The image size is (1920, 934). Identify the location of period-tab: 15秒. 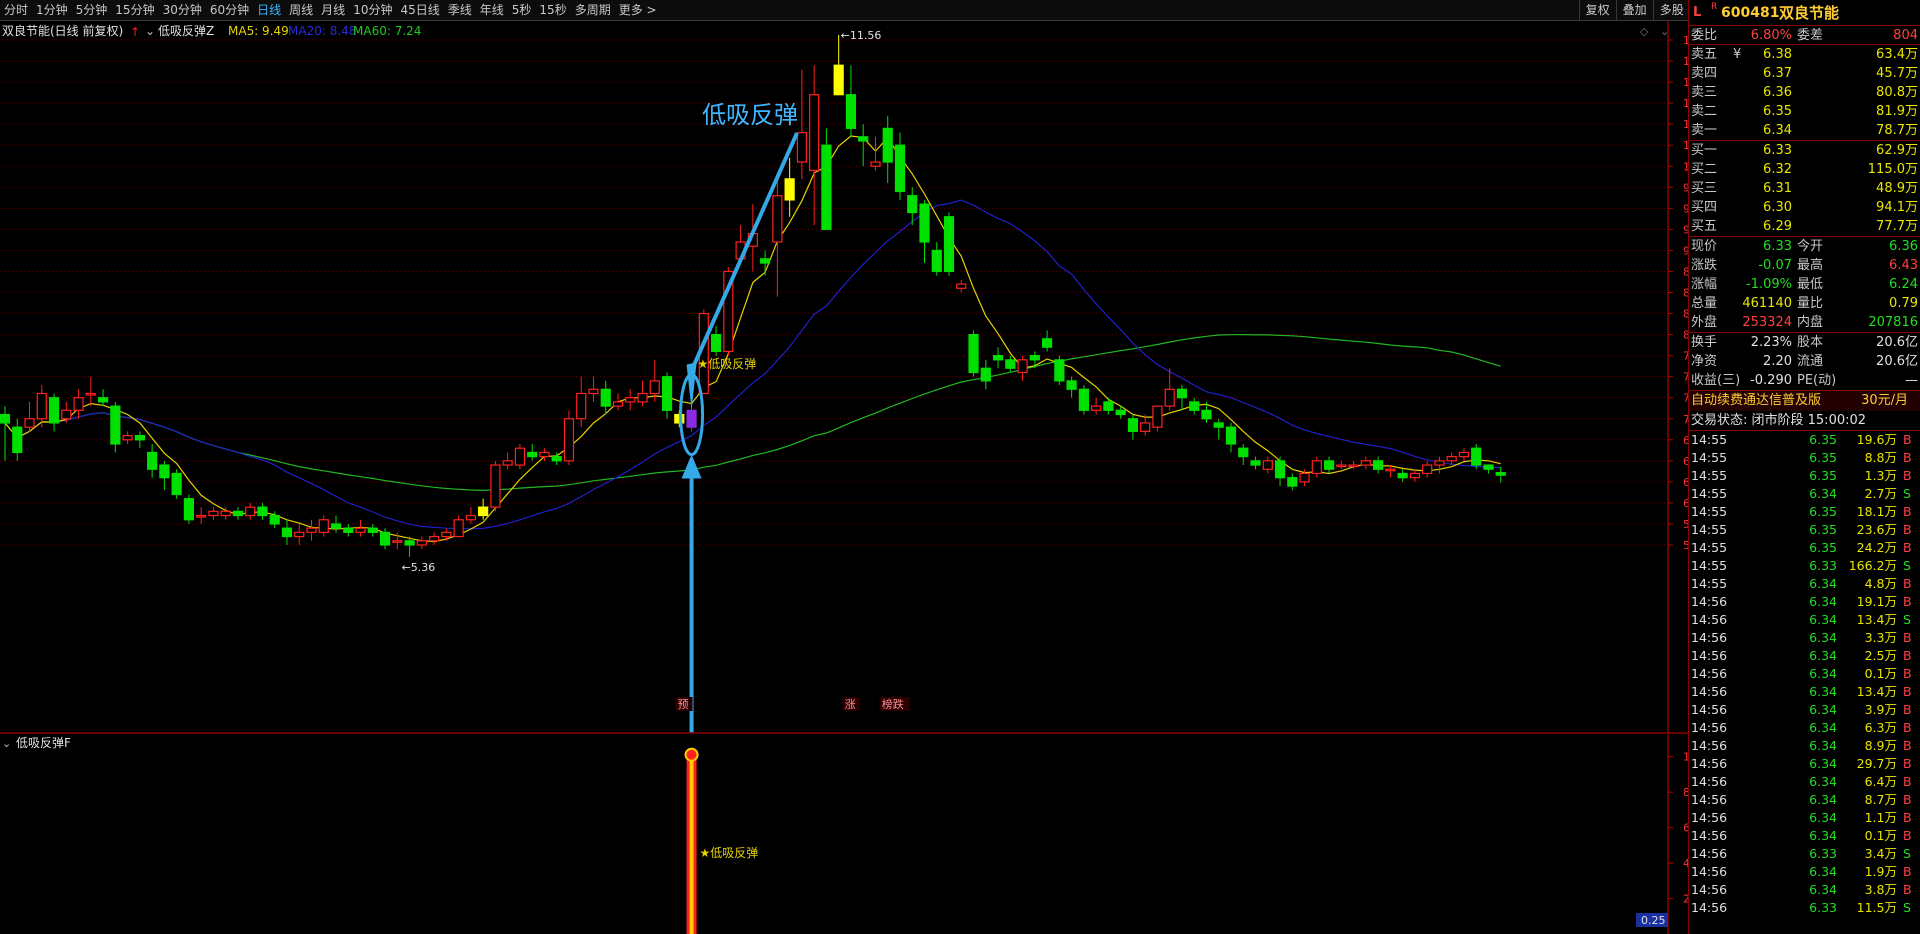
(552, 10).